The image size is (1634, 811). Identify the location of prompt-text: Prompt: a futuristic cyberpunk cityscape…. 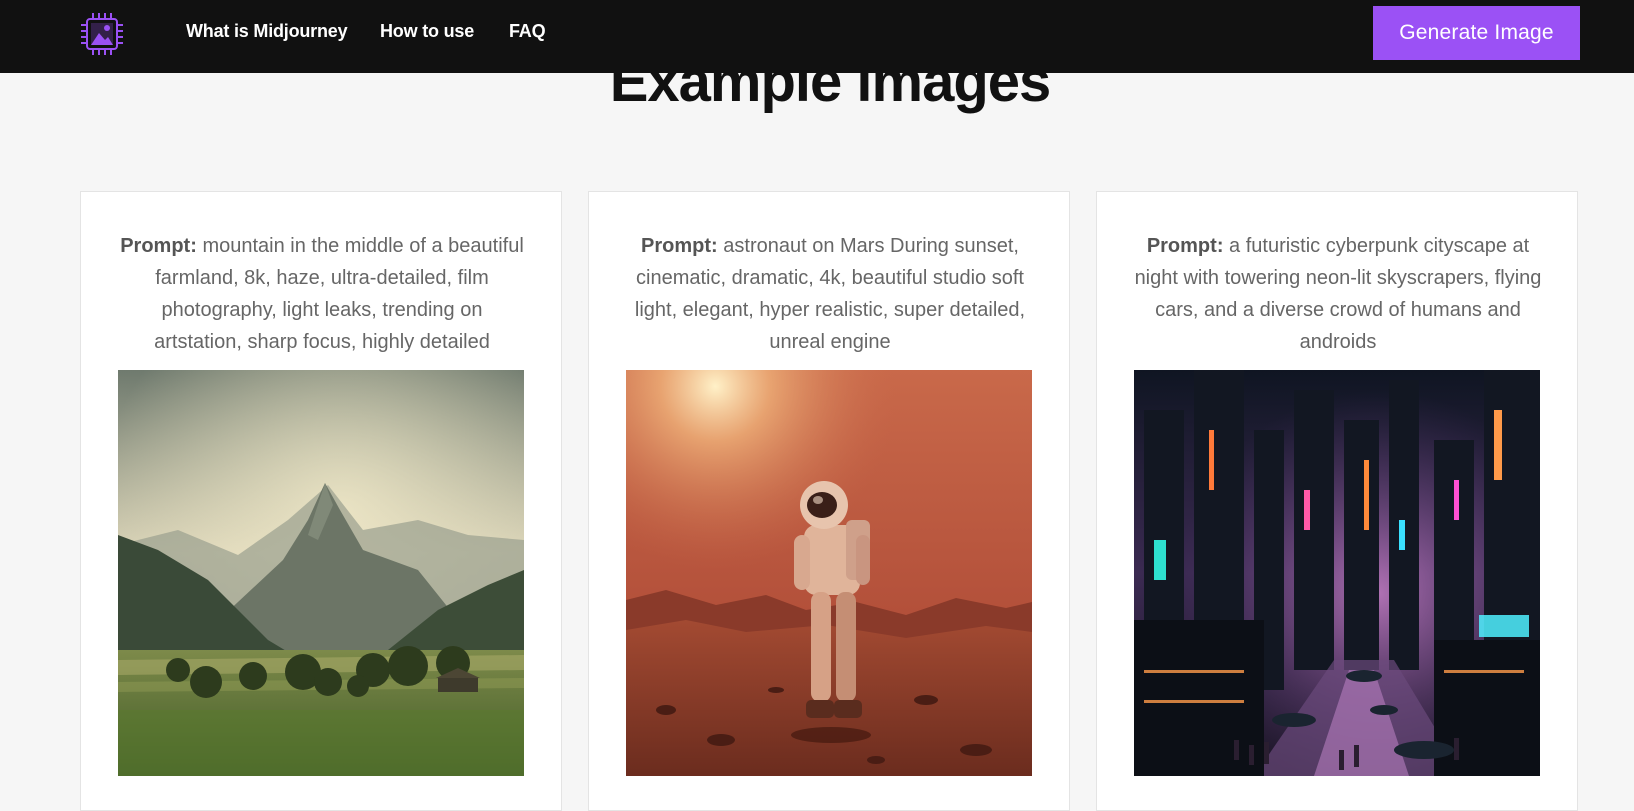
(1338, 294).